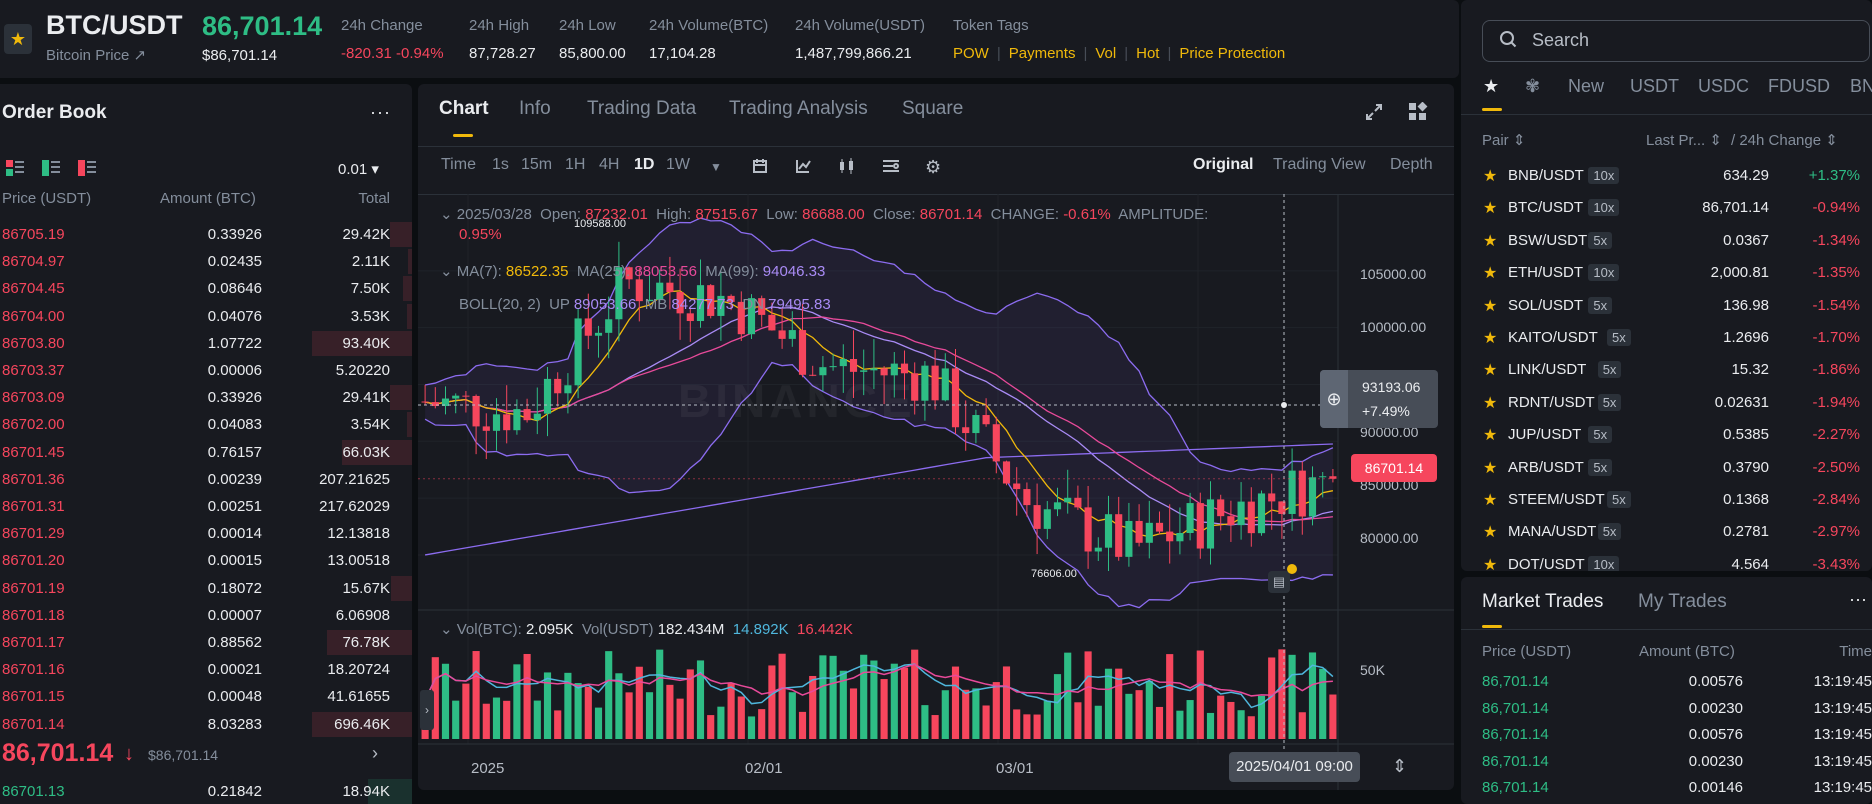 The height and width of the screenshot is (804, 1872). Describe the element at coordinates (206, 615) in the screenshot. I see `ask-row: 86701.18 0.00007 6.06908` at that location.